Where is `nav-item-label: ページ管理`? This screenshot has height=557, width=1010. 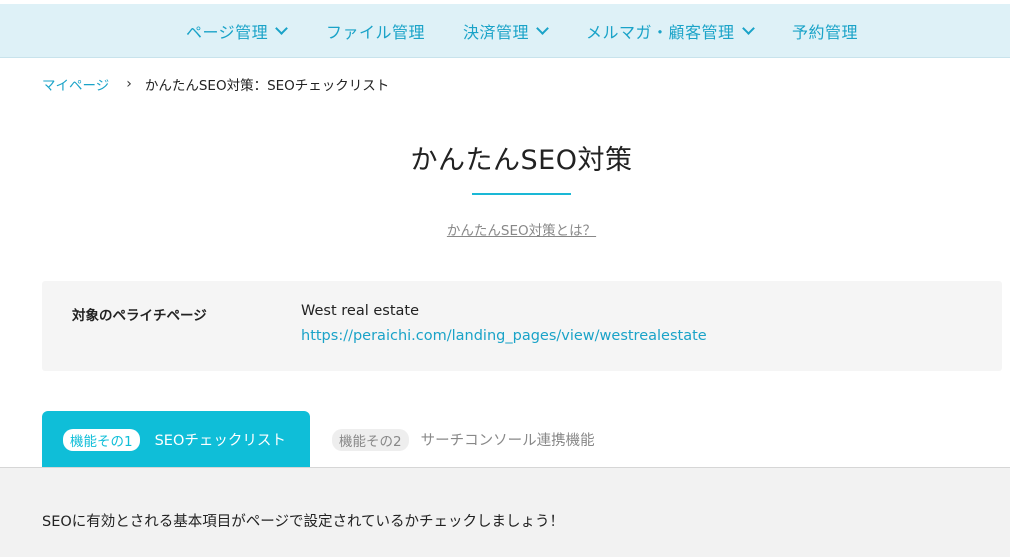
nav-item-label: ページ管理 is located at coordinates (227, 32).